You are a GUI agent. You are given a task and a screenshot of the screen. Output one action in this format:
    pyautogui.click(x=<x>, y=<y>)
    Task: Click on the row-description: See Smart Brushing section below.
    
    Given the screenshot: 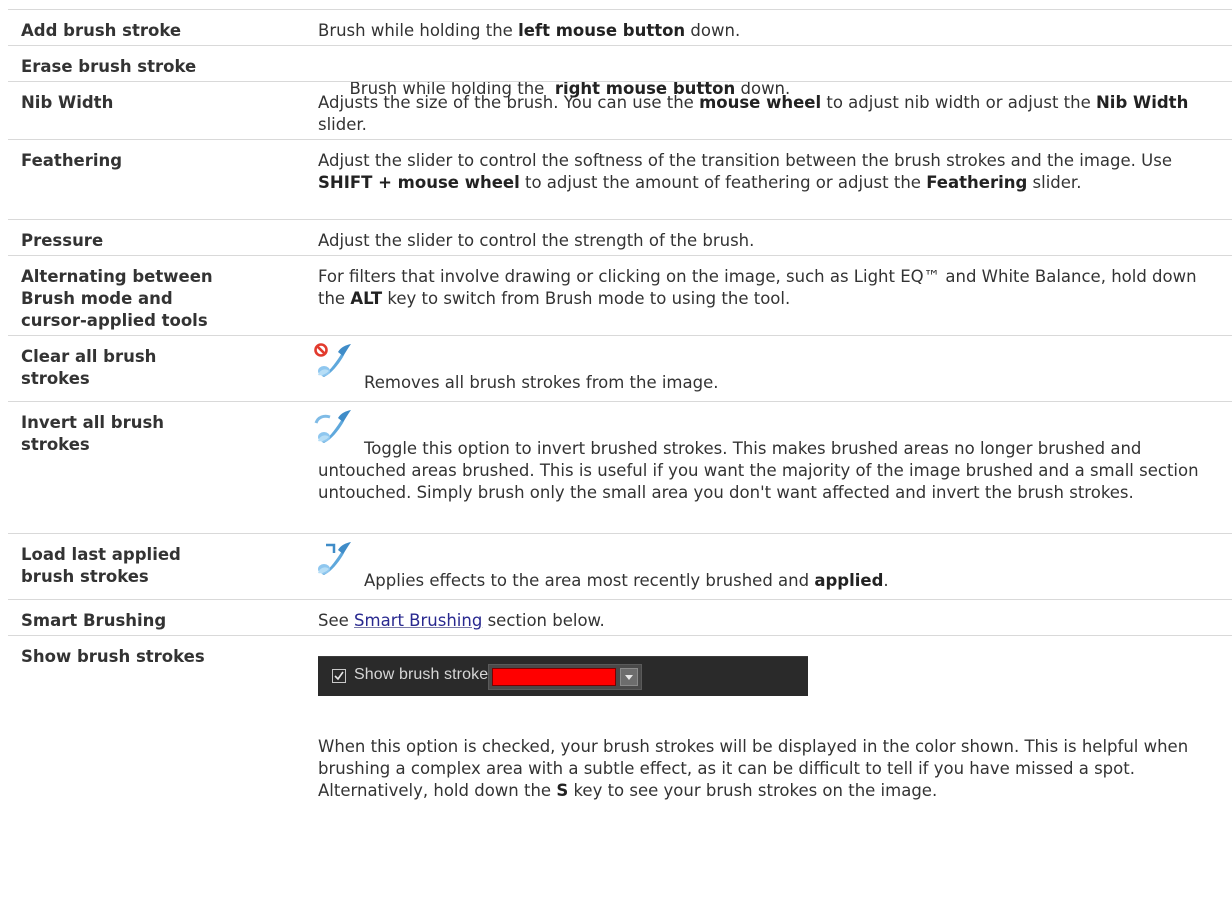 What is the action you would take?
    pyautogui.click(x=461, y=620)
    